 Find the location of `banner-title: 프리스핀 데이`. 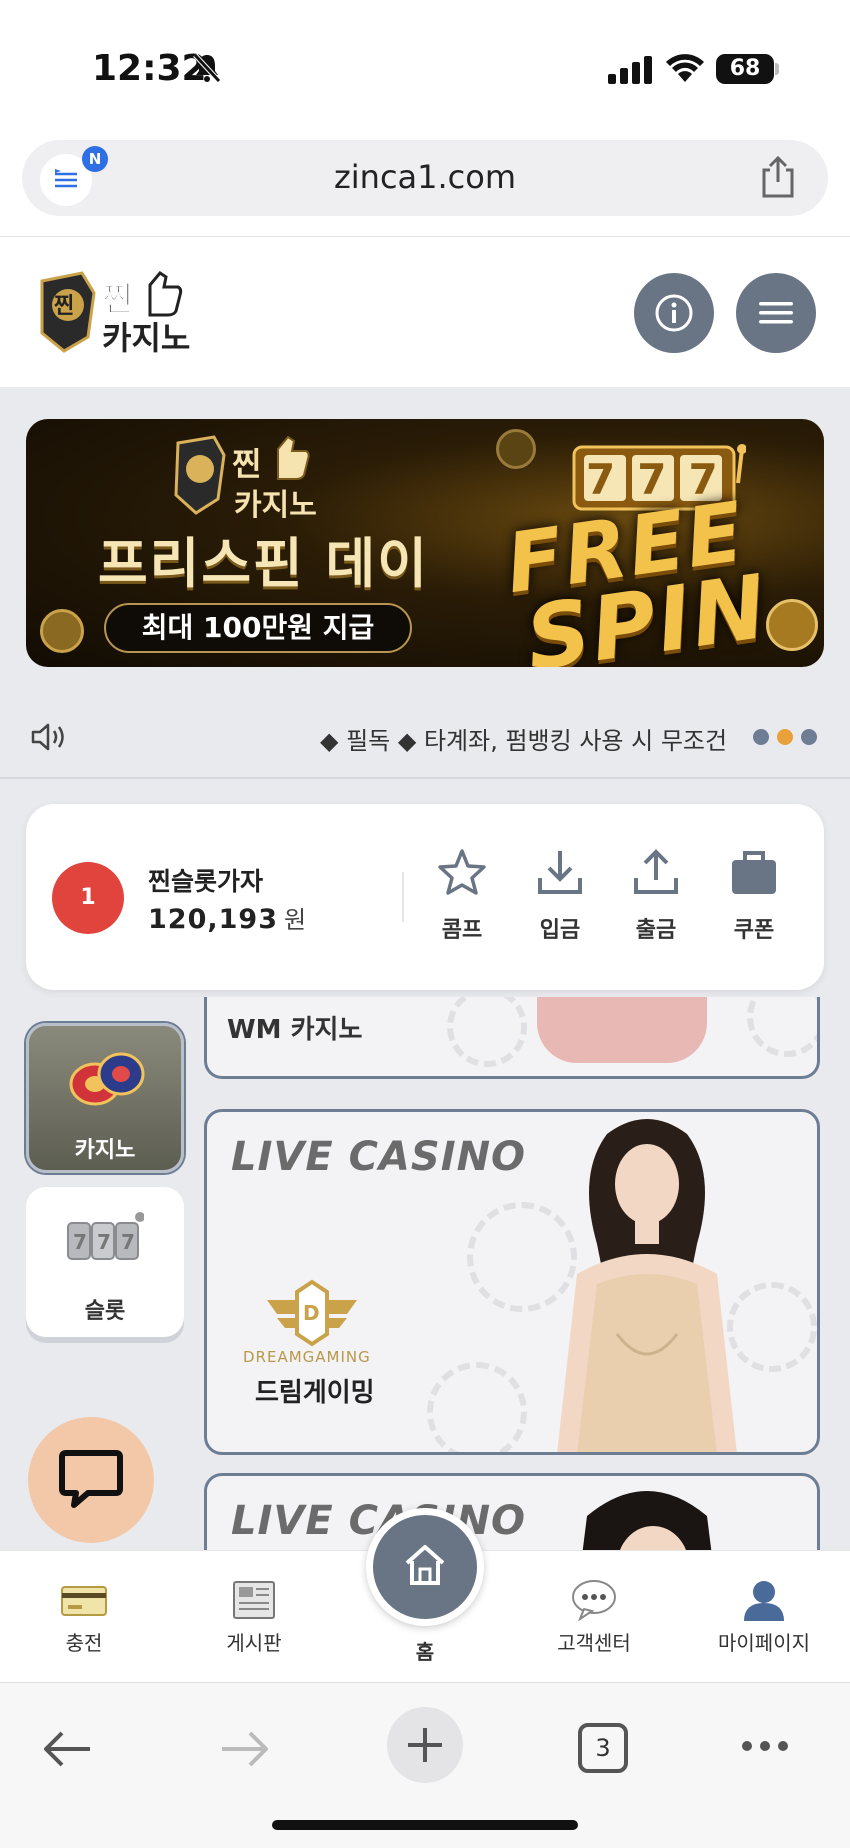

banner-title: 프리스핀 데이 is located at coordinates (263, 563).